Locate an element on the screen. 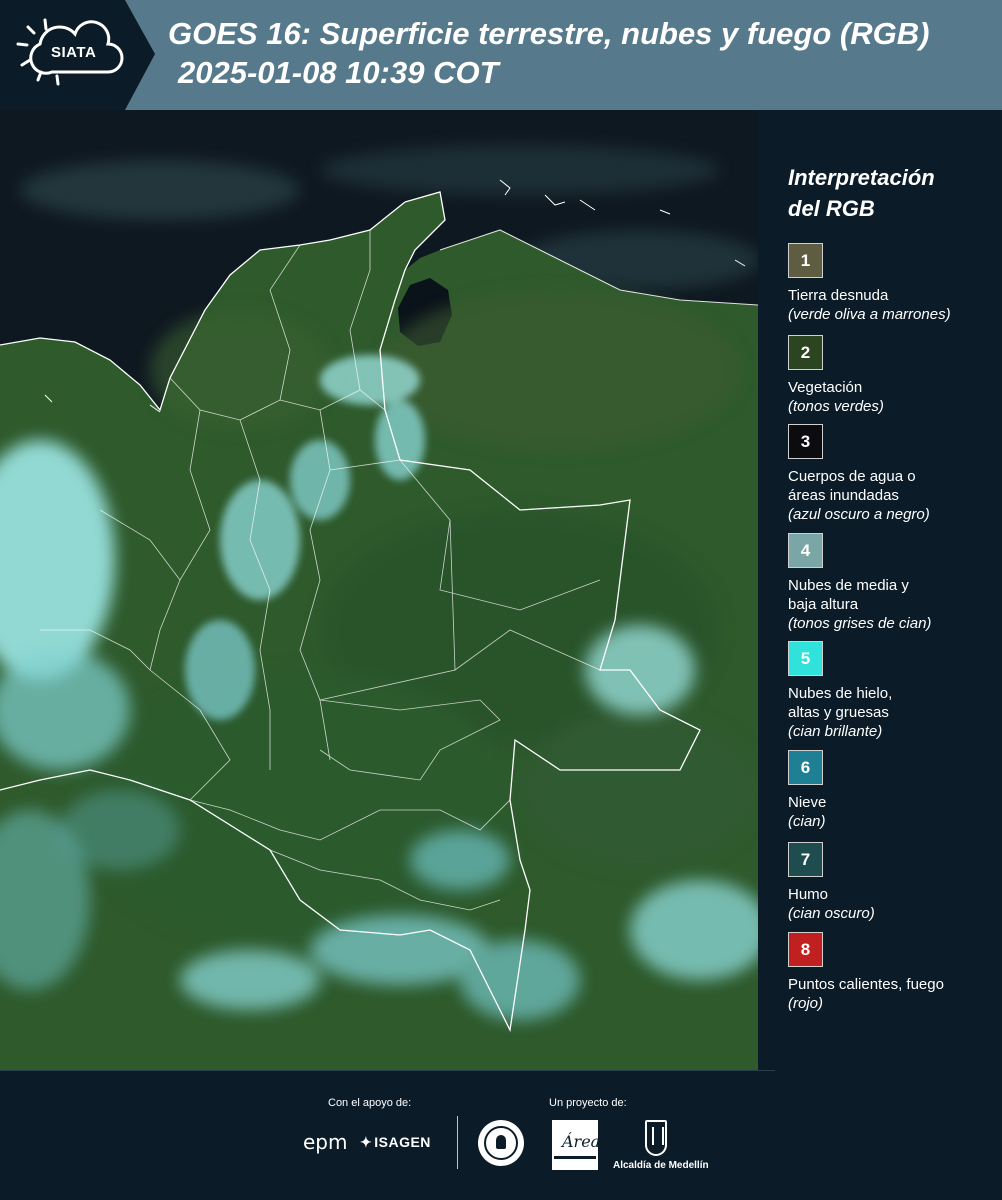  medellin-logo-text: Alcaldía de Medellín is located at coordinates (661, 1165).